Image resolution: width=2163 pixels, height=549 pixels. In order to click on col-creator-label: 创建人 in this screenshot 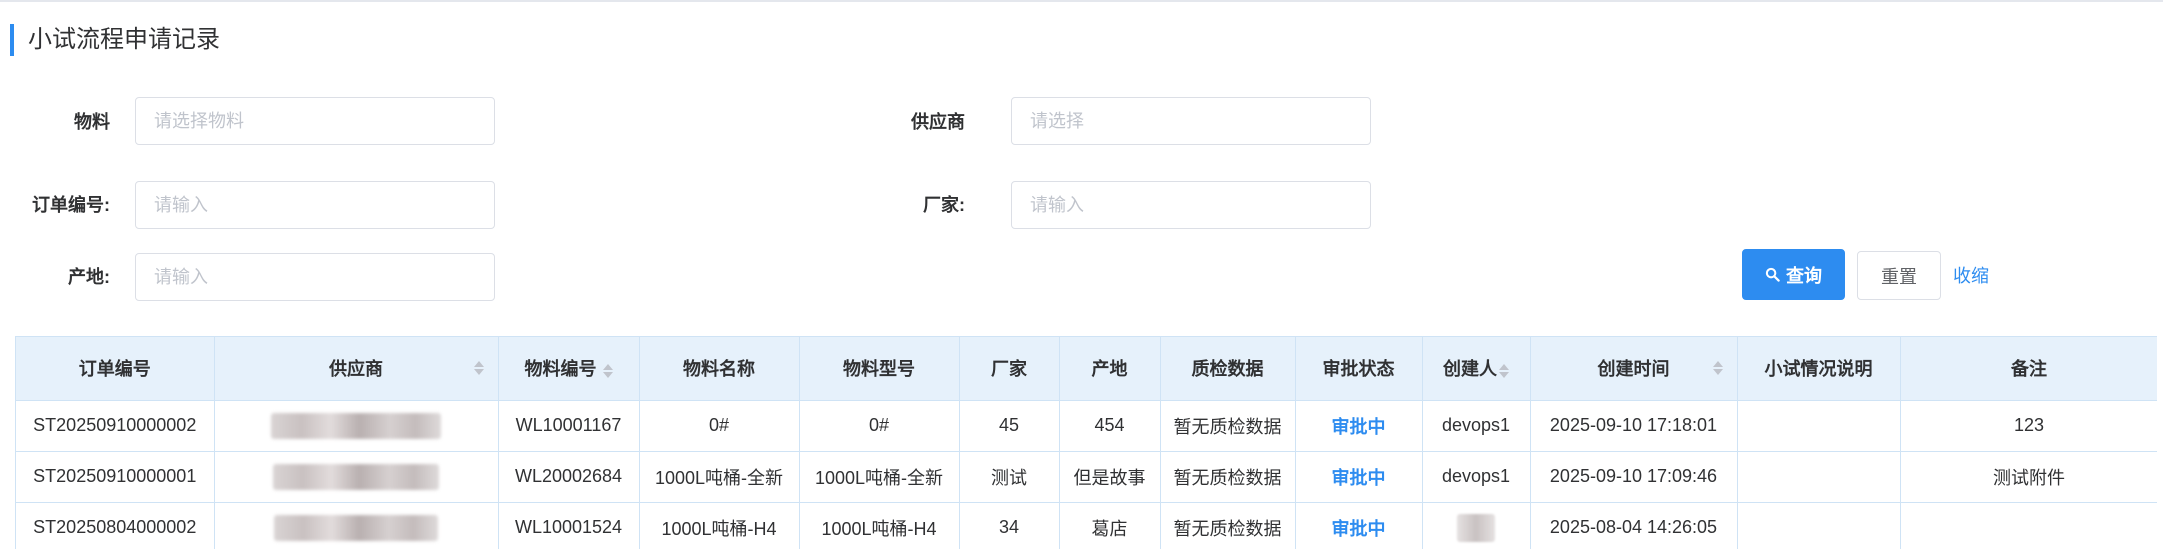, I will do `click(1470, 369)`.